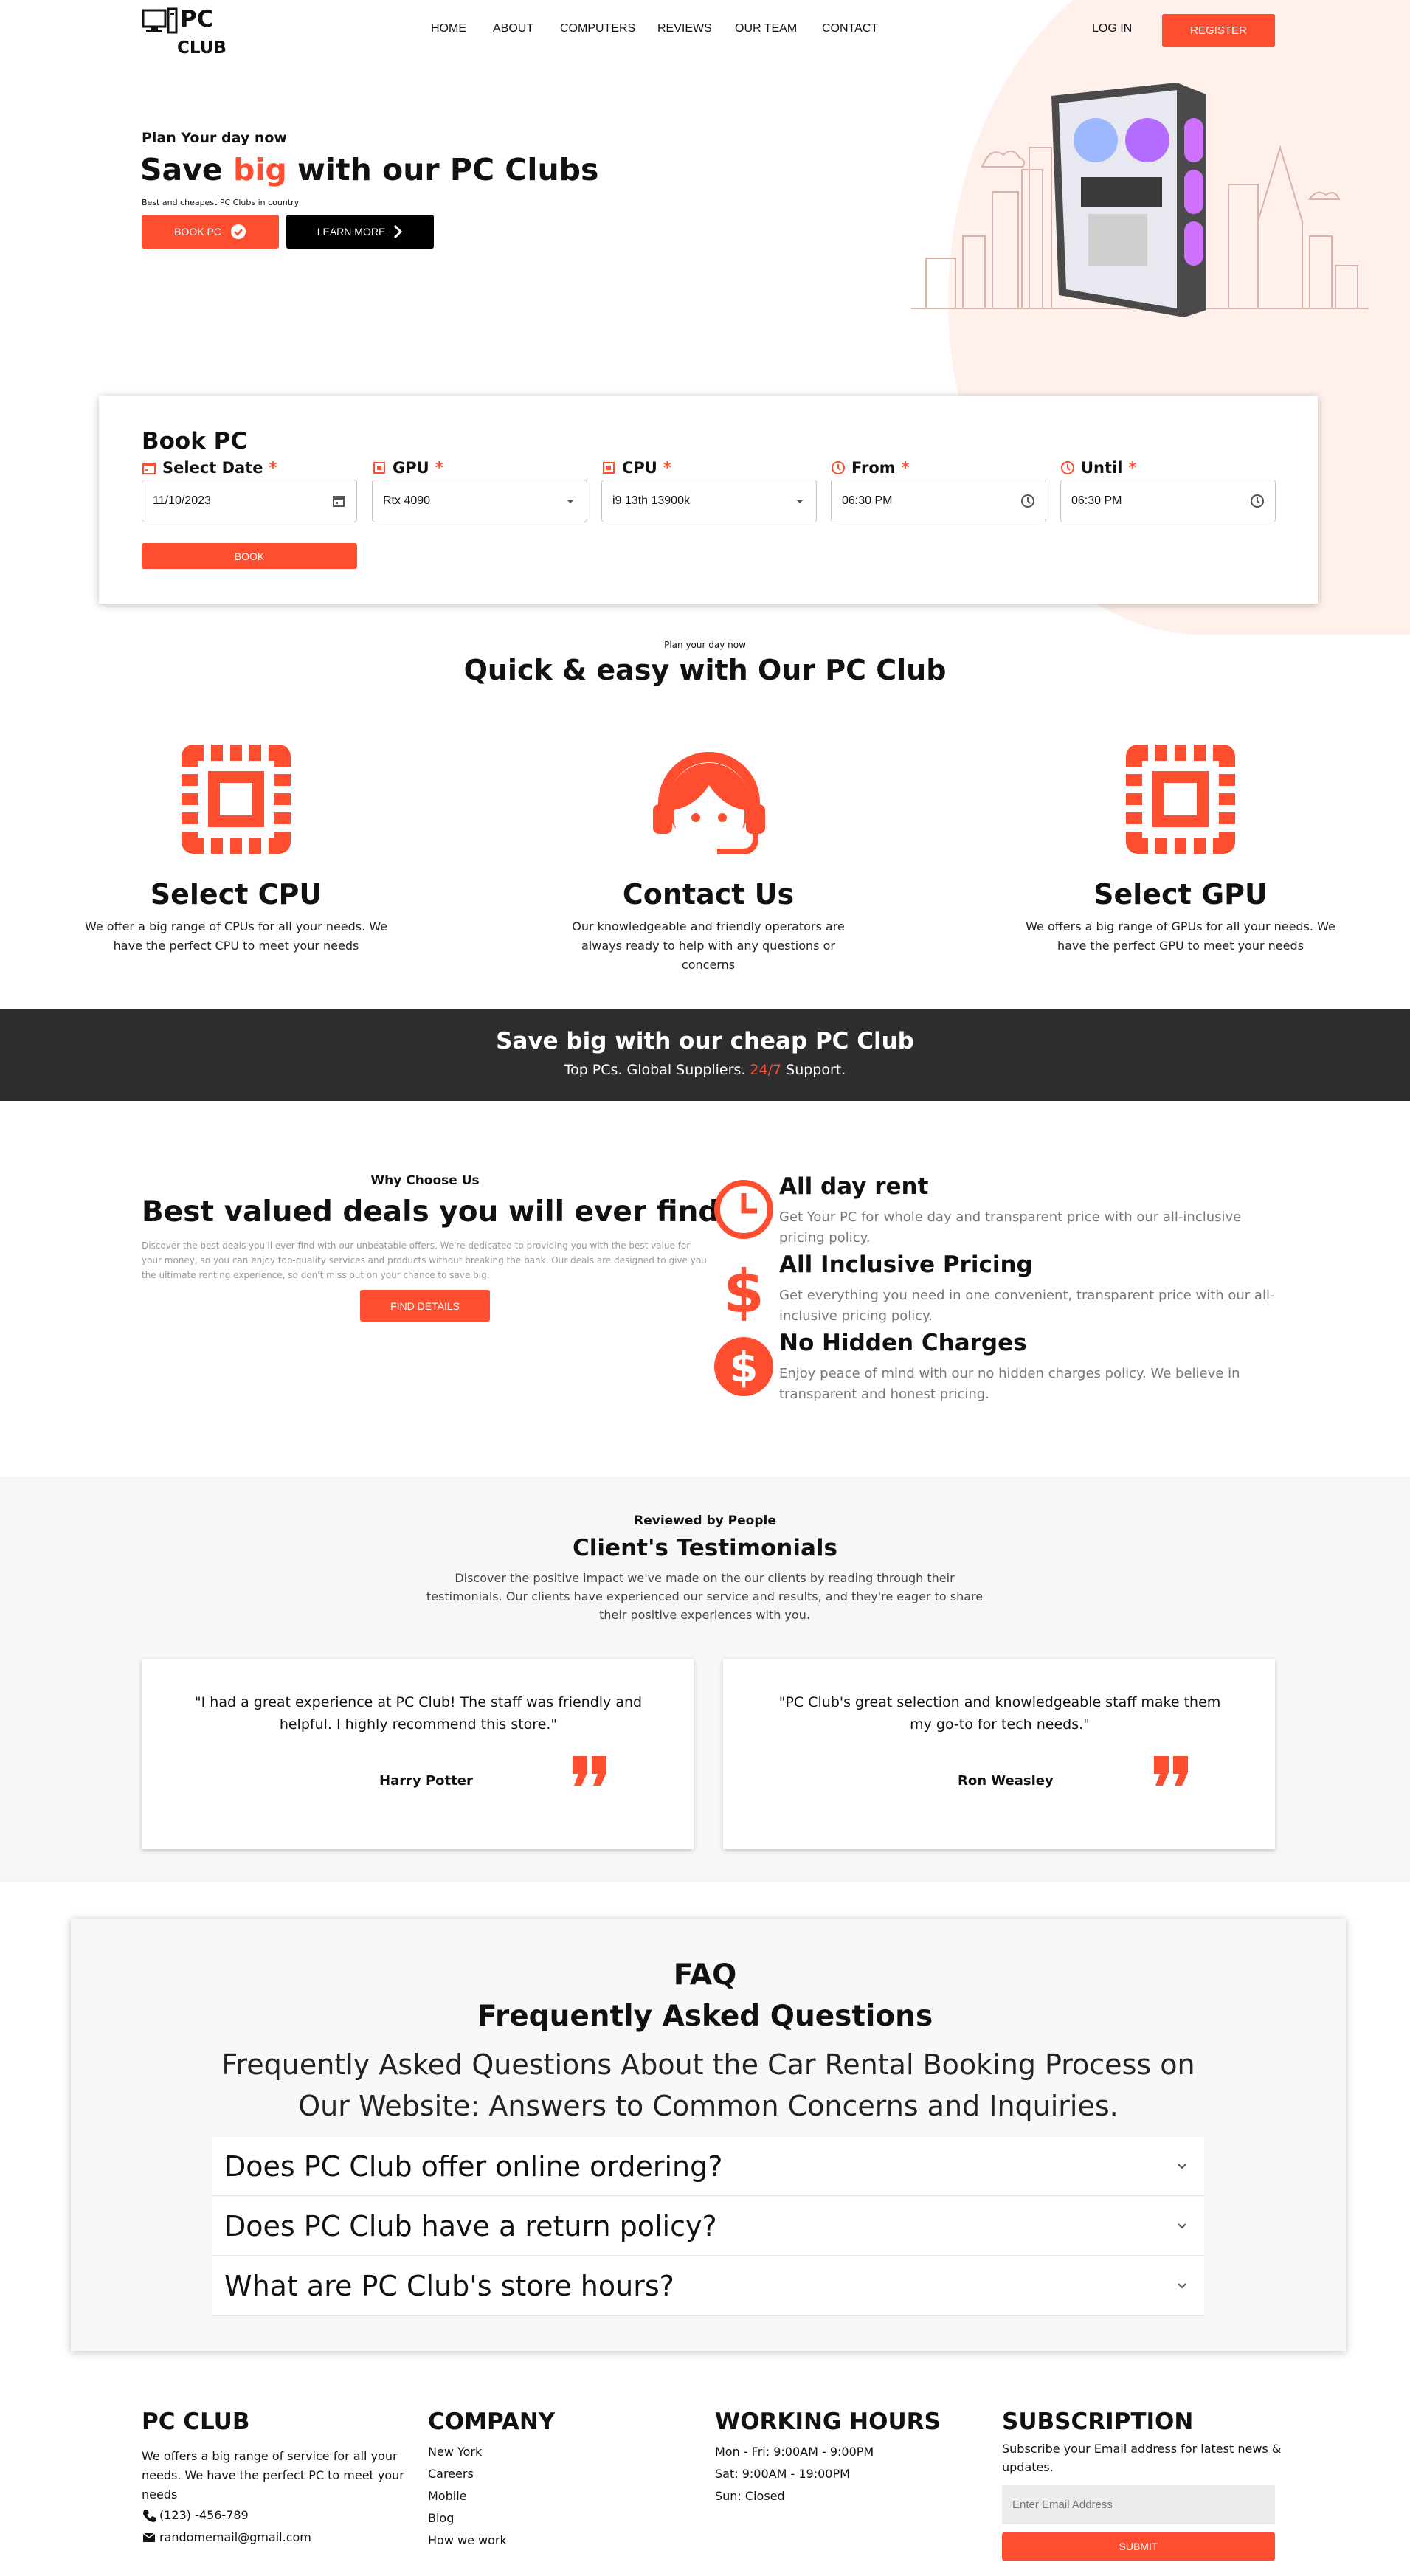 This screenshot has width=1410, height=2576. Describe the element at coordinates (850, 28) in the screenshot. I see `nav-contact: CONTACT` at that location.